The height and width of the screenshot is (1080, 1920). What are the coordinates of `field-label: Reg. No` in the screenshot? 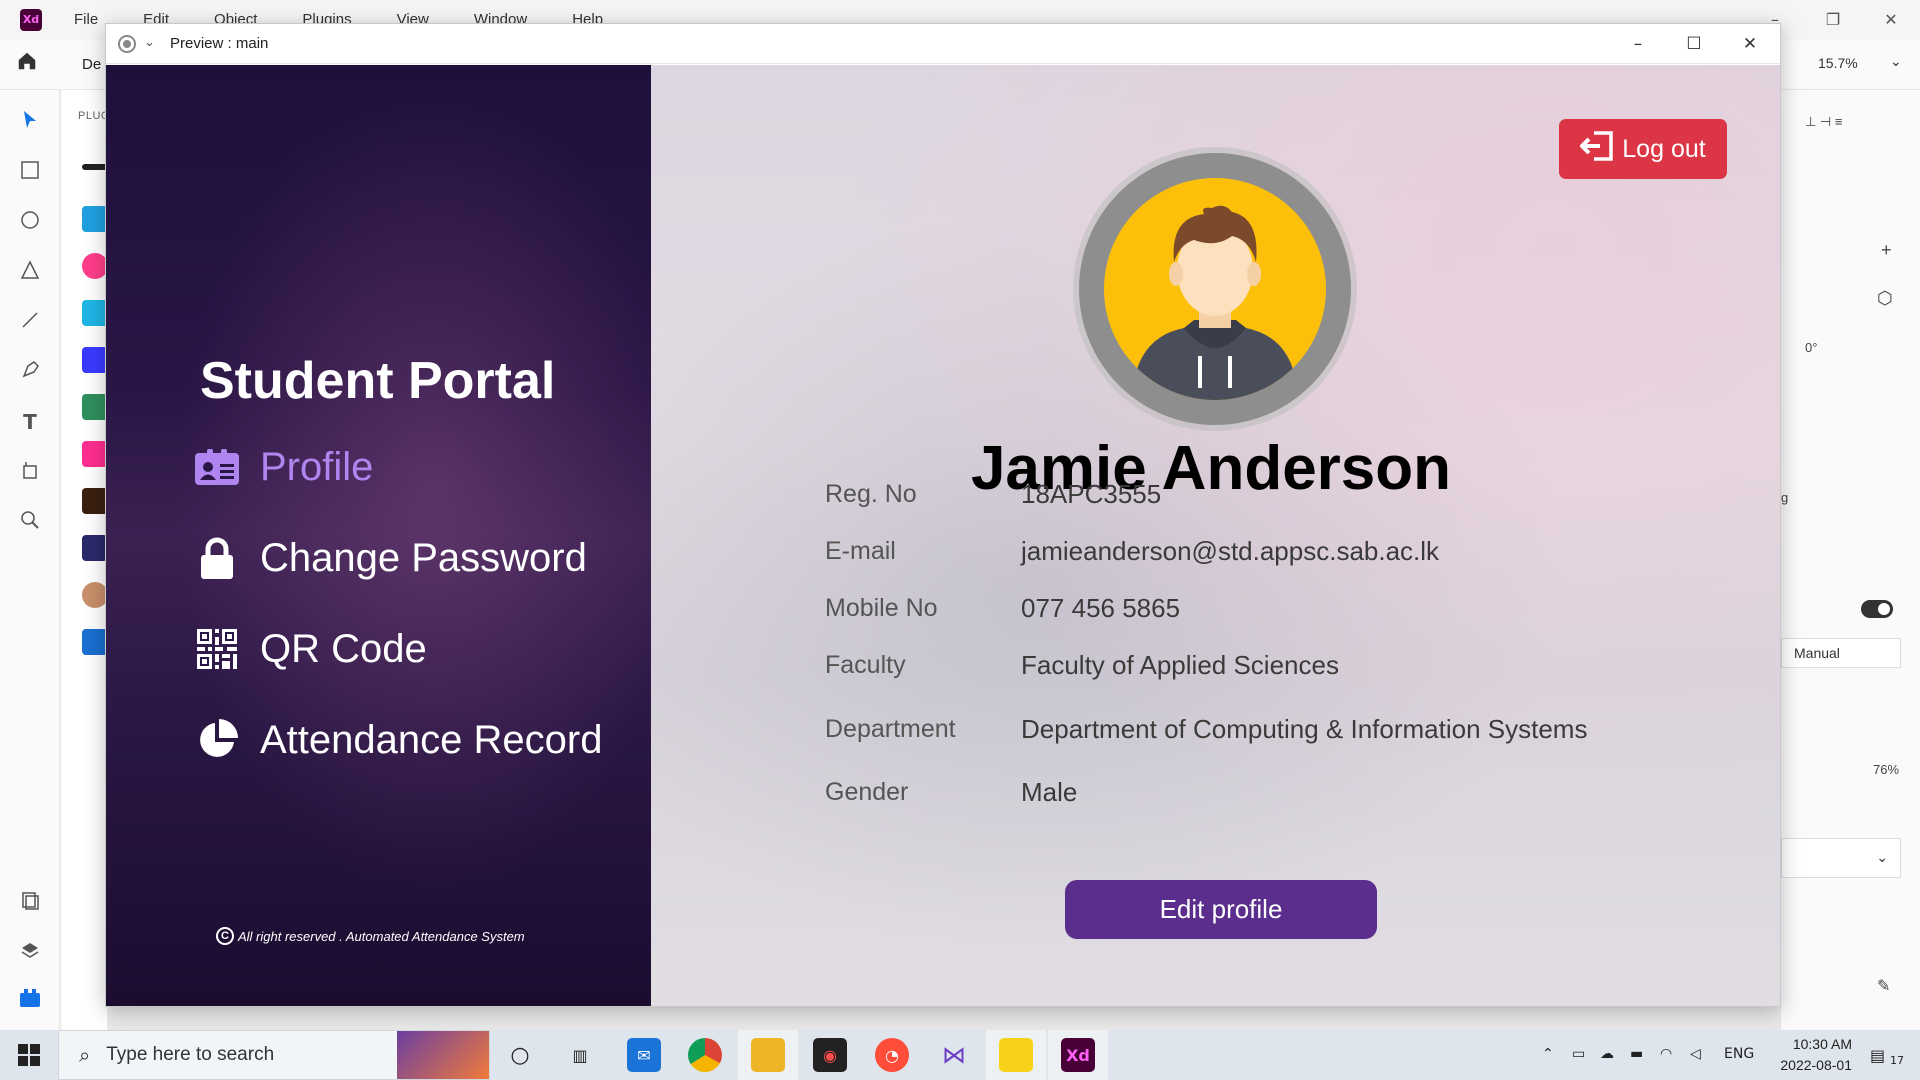 It's located at (871, 494).